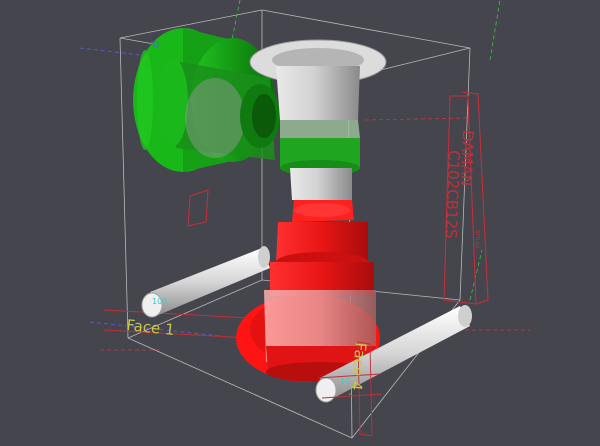 The image size is (600, 446). What do you see at coordinates (206, 100) in the screenshot?
I see `green-flange-part` at bounding box center [206, 100].